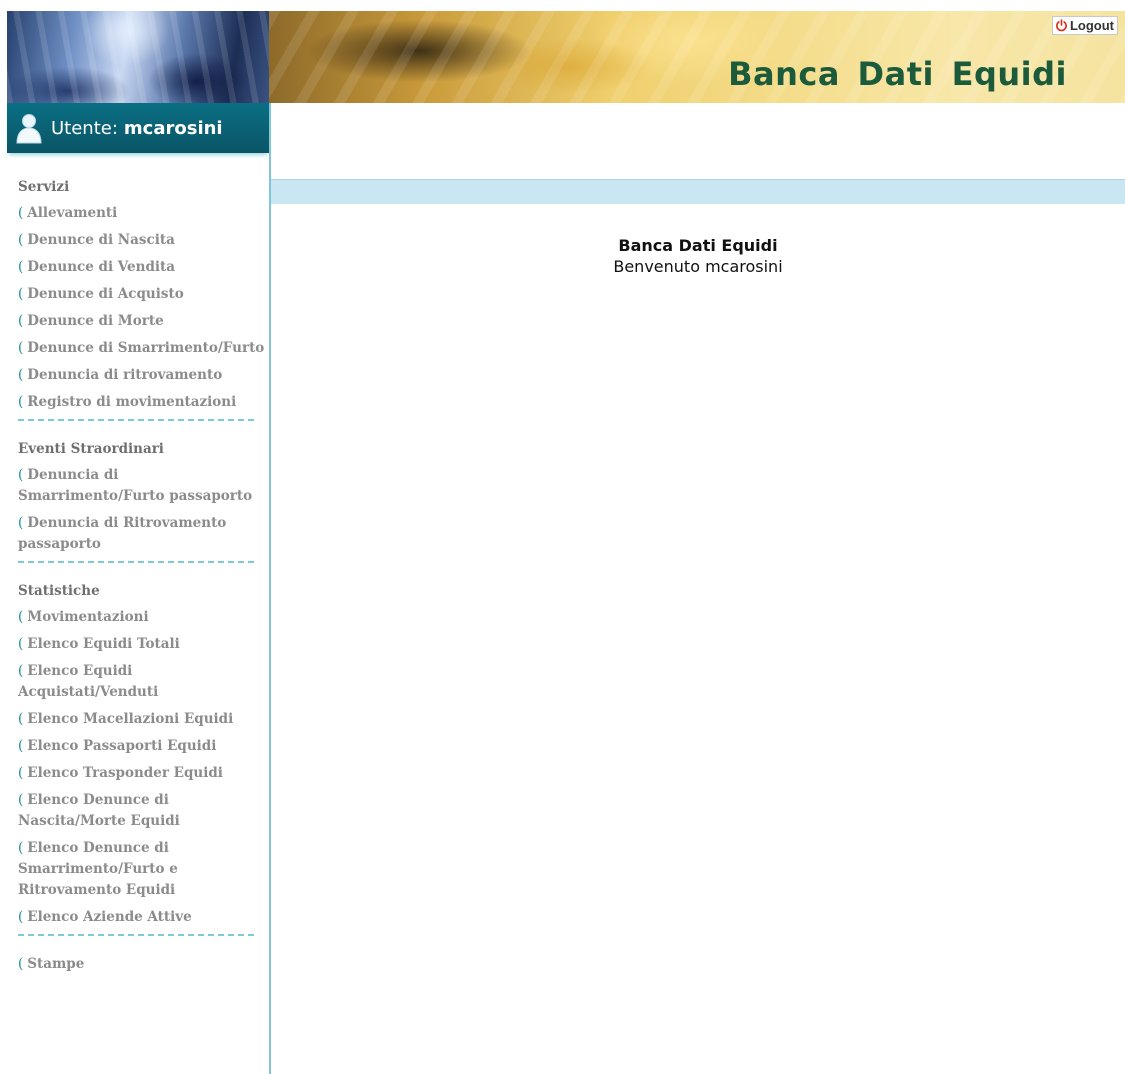 The height and width of the screenshot is (1074, 1125). What do you see at coordinates (125, 773) in the screenshot?
I see `sidebar-item-label: Elenco Trasponder Equidi` at bounding box center [125, 773].